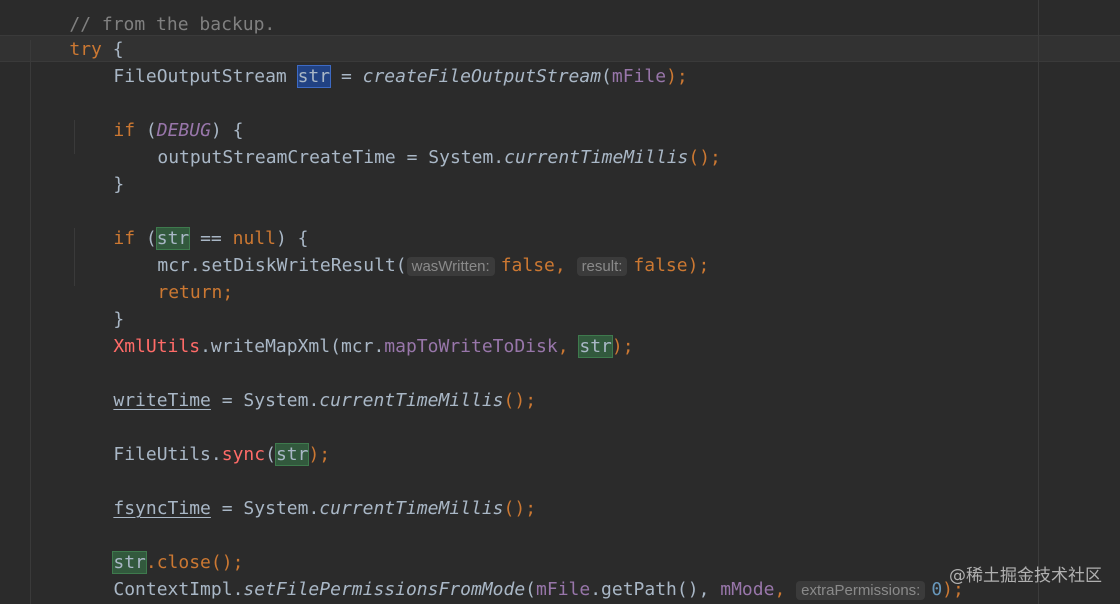 This screenshot has height=604, width=1120. What do you see at coordinates (346, 76) in the screenshot?
I see `code-text: =` at bounding box center [346, 76].